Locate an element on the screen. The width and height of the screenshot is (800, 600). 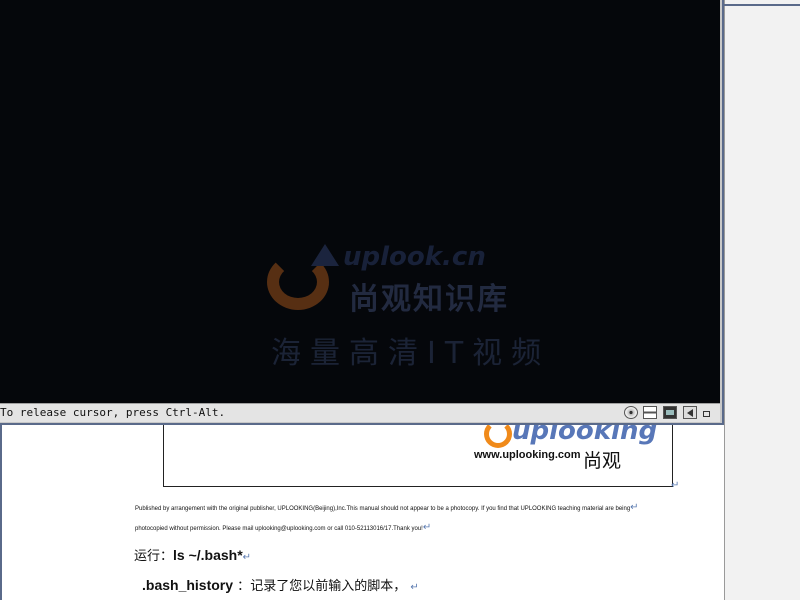
run-command: ls ~/.bash* is located at coordinates (208, 555).